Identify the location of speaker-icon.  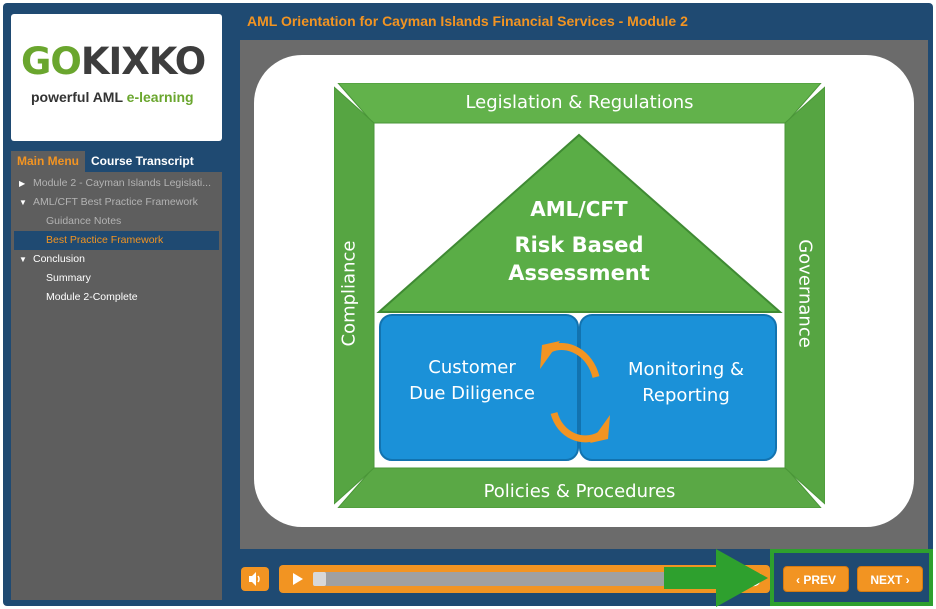
(254, 579).